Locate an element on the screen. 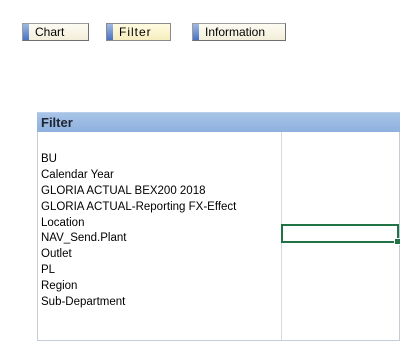 Image resolution: width=403 pixels, height=349 pixels. tab-chart-label: Chart is located at coordinates (50, 32).